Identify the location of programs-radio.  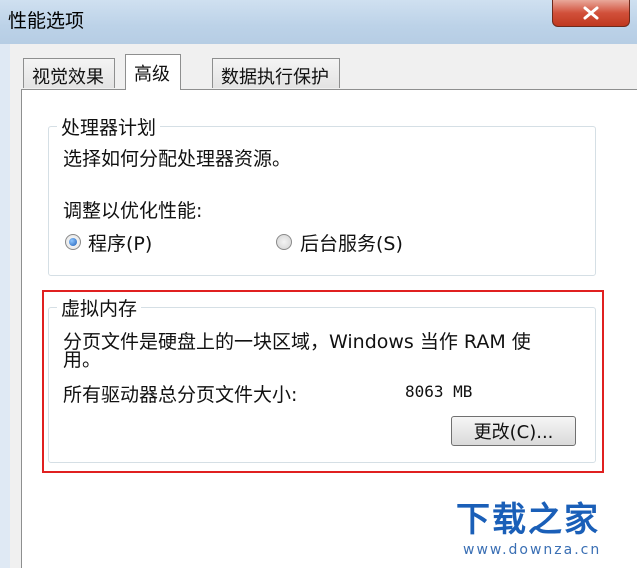
(73, 242).